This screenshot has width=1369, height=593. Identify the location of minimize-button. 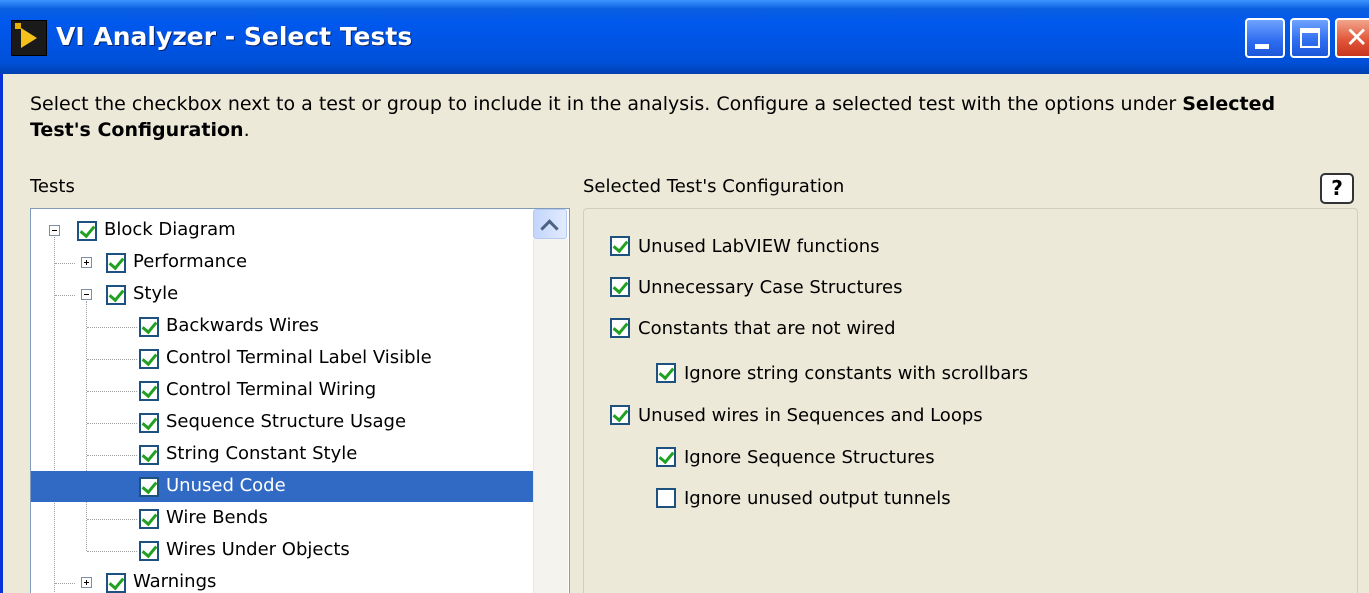
(1265, 38).